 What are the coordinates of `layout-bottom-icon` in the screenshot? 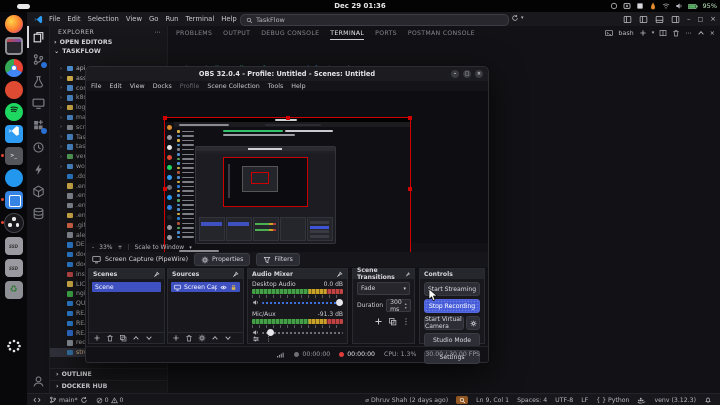 It's located at (659, 19).